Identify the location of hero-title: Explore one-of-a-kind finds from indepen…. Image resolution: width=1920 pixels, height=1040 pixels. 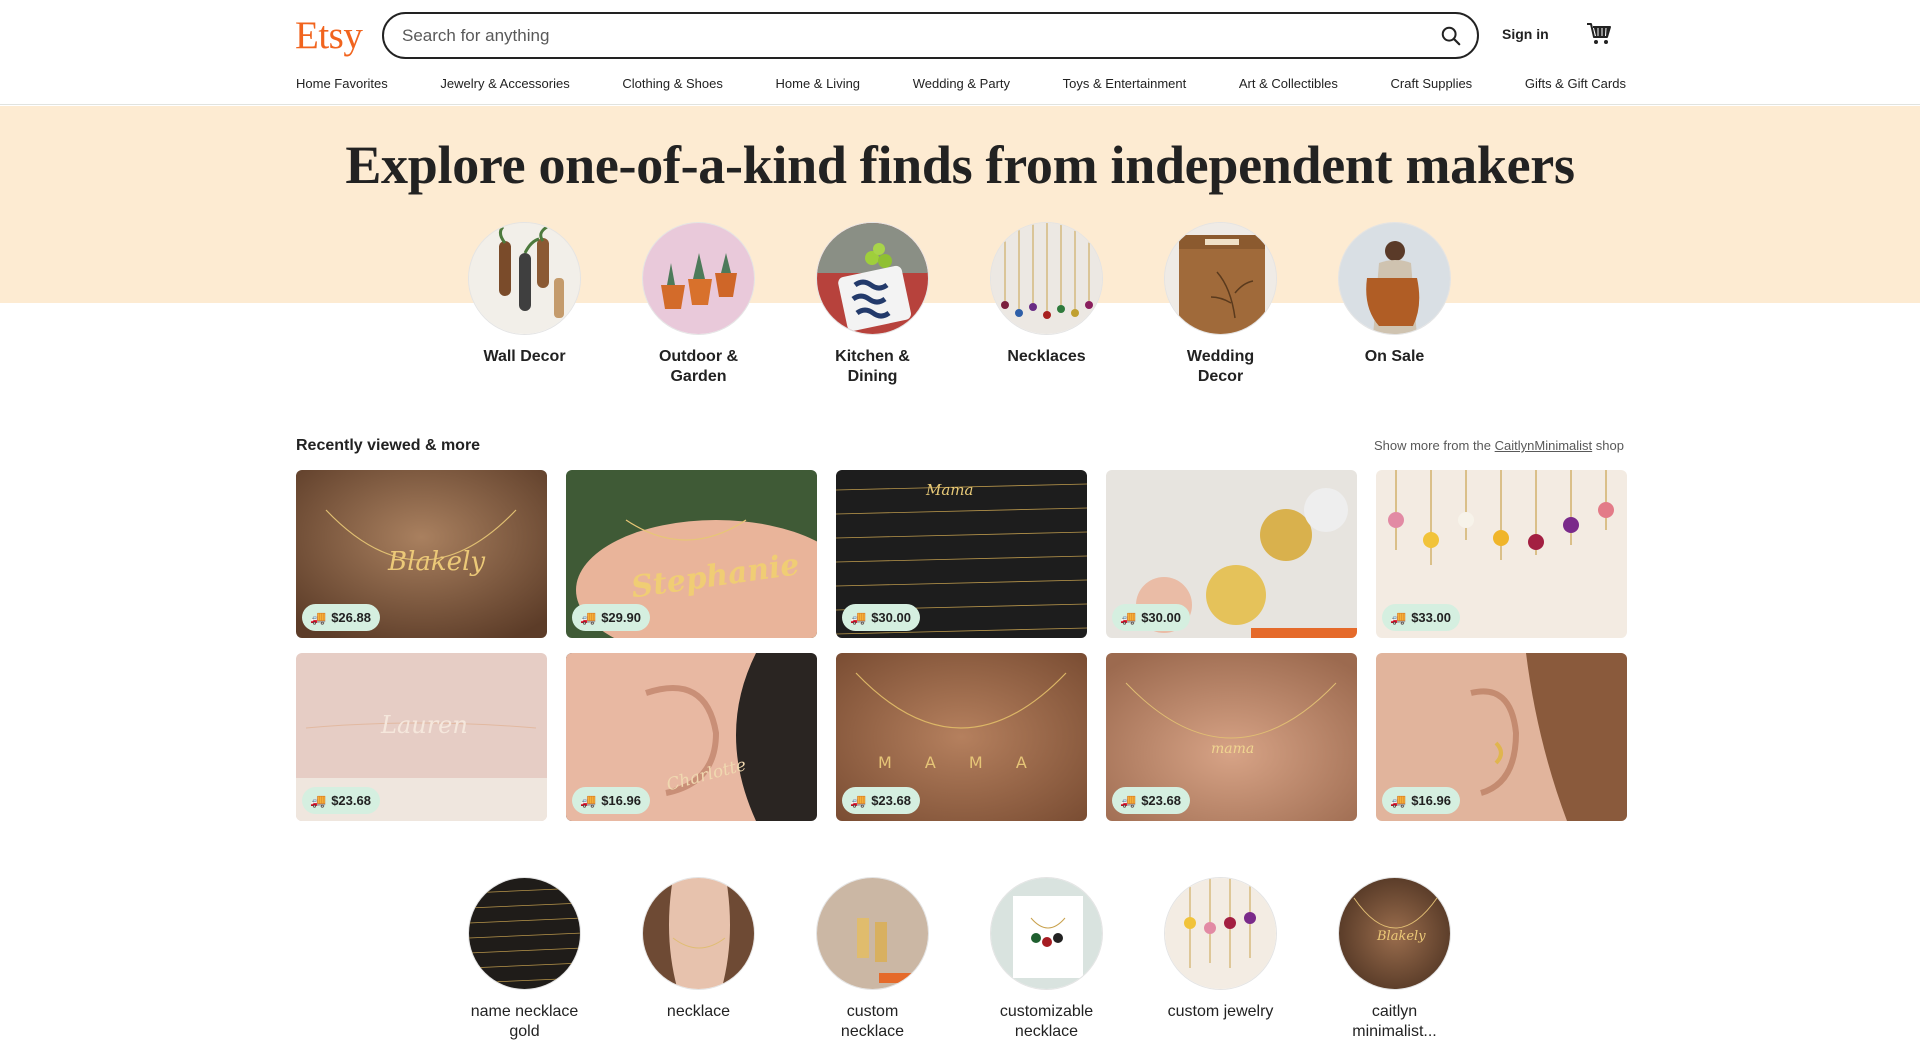
(960, 165).